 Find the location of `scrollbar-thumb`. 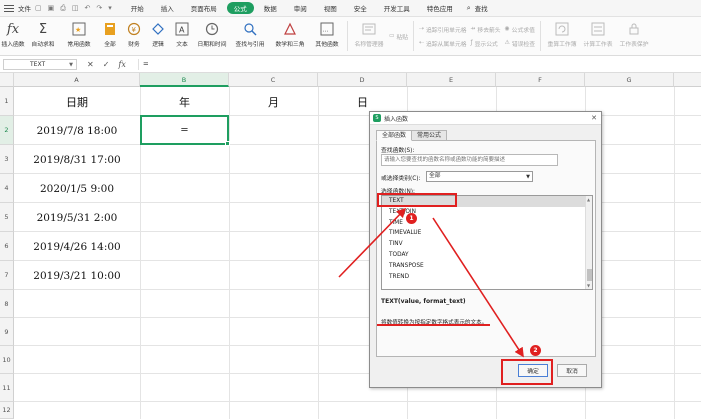

scrollbar-thumb is located at coordinates (589, 275).